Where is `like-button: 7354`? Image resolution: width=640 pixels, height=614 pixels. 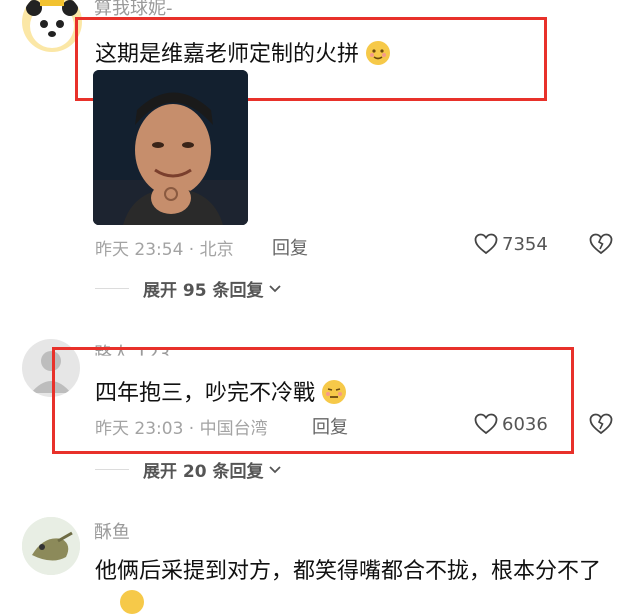
like-button: 7354 is located at coordinates (511, 244).